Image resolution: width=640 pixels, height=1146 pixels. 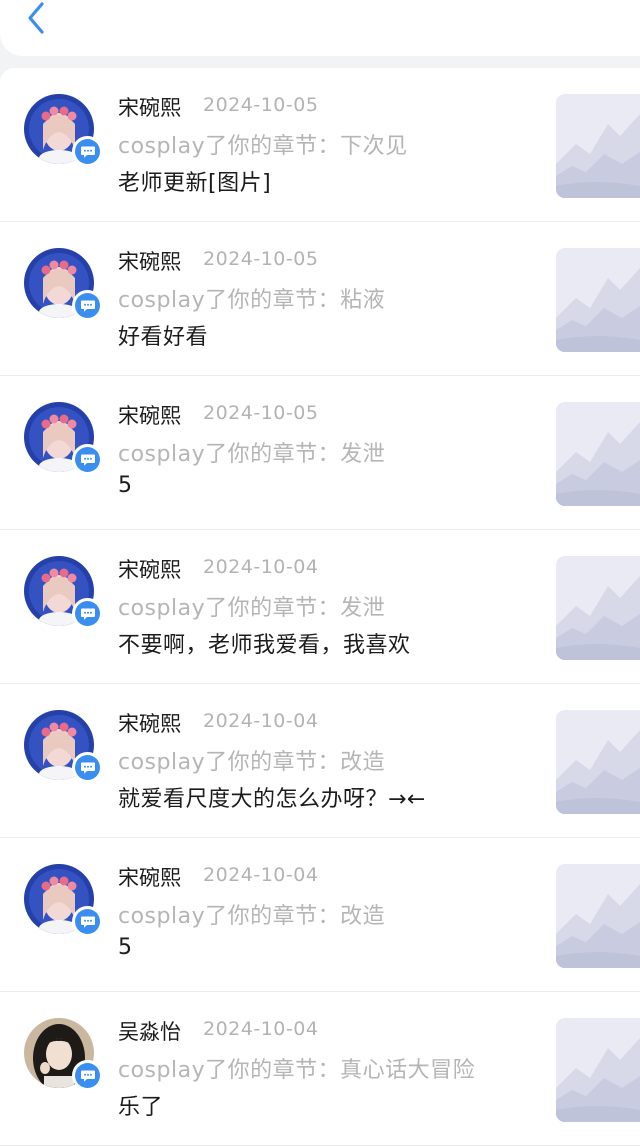 I want to click on back-button, so click(x=37, y=18).